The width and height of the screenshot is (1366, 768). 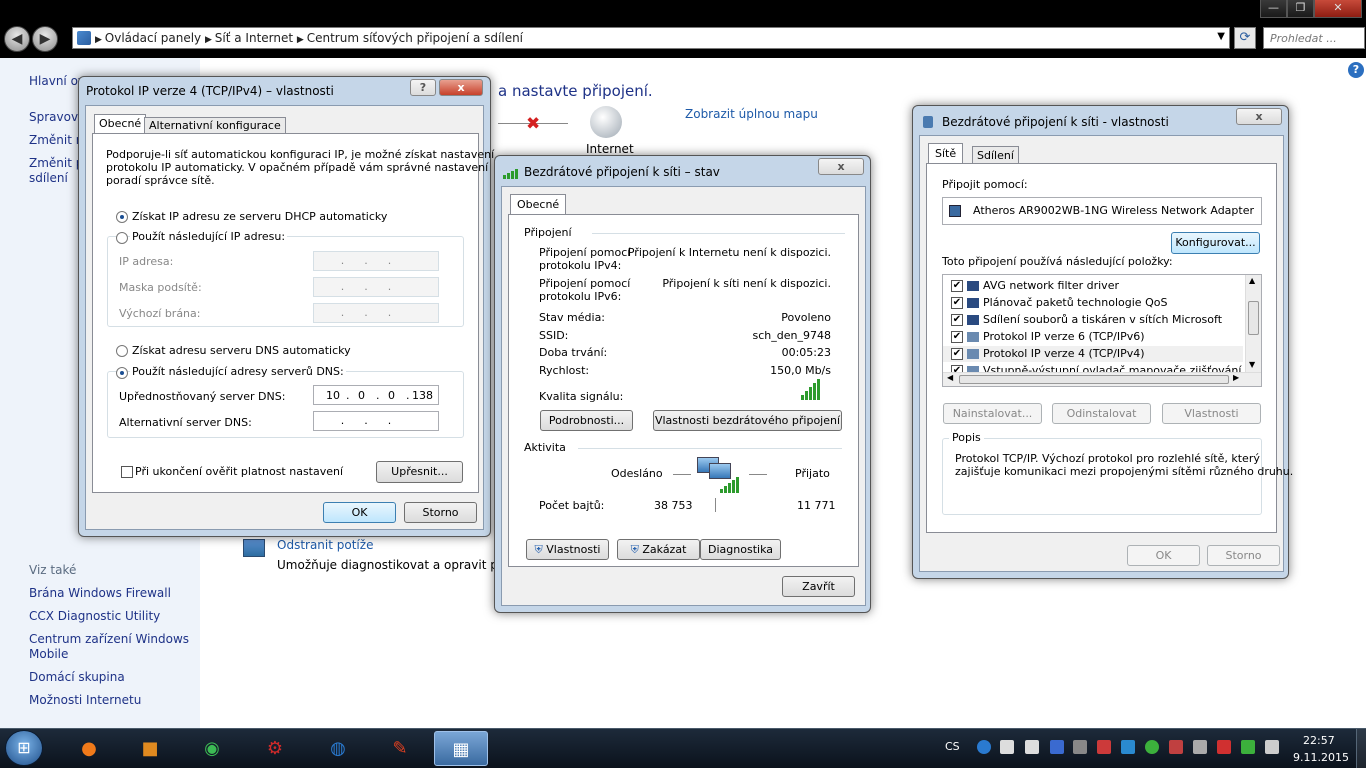 What do you see at coordinates (1101, 413) in the screenshot?
I see `uninstall-button: Odinstalovat` at bounding box center [1101, 413].